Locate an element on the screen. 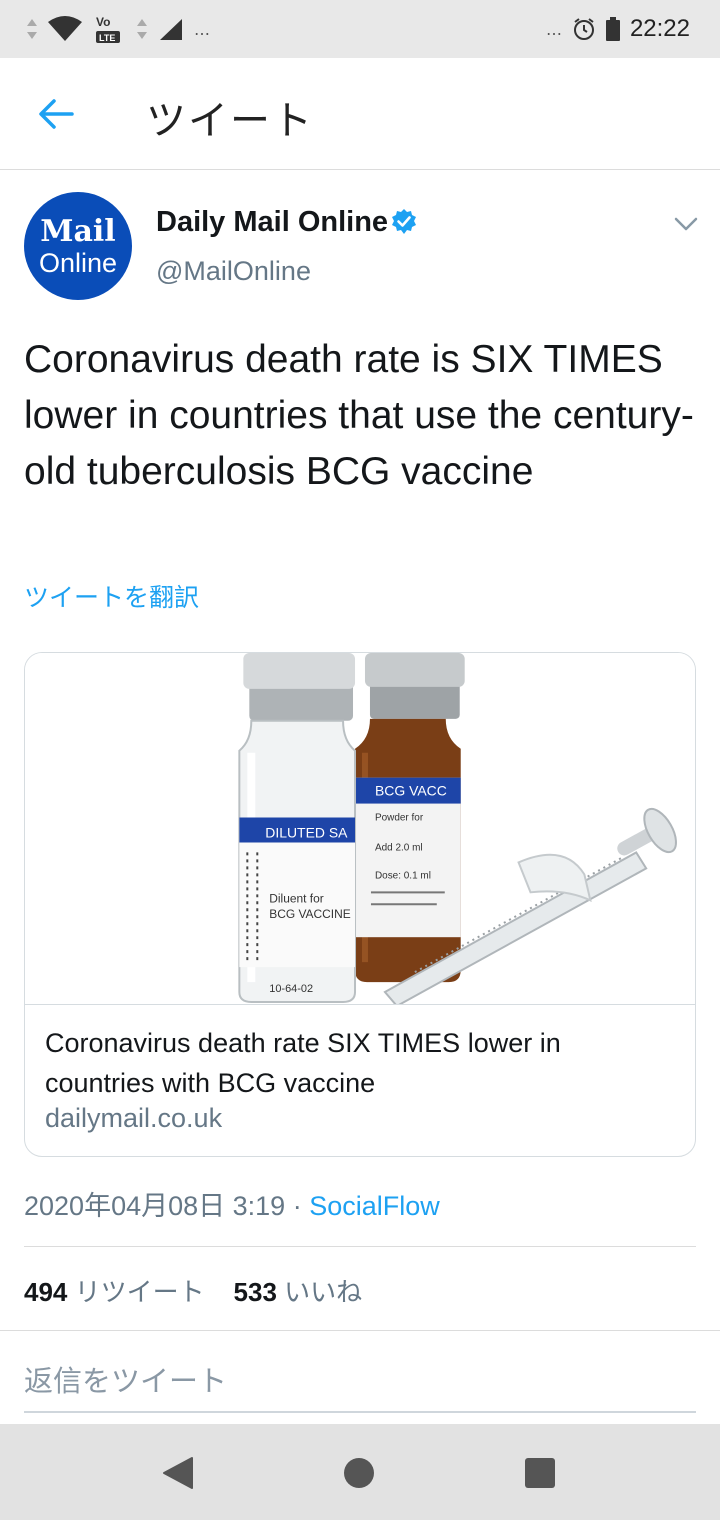 This screenshot has width=720, height=1520. svg-text: BCG VACC is located at coordinates (411, 791).